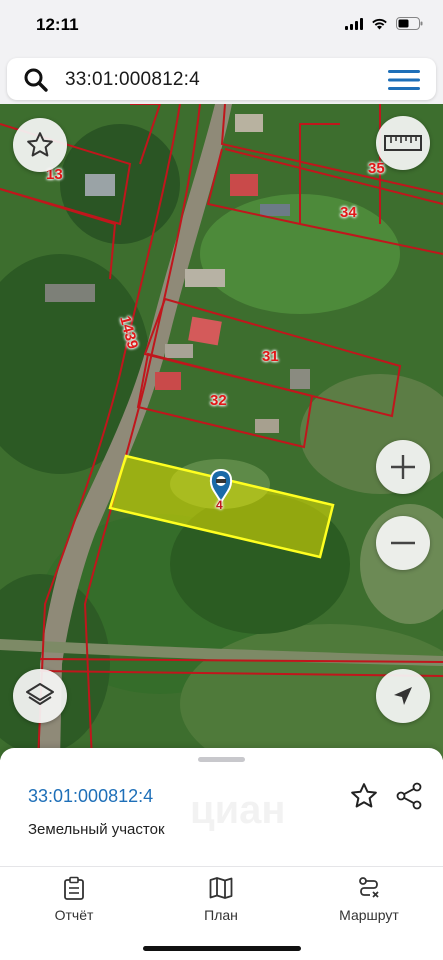  Describe the element at coordinates (218, 400) in the screenshot. I see `parcel-label-32: 32` at that location.